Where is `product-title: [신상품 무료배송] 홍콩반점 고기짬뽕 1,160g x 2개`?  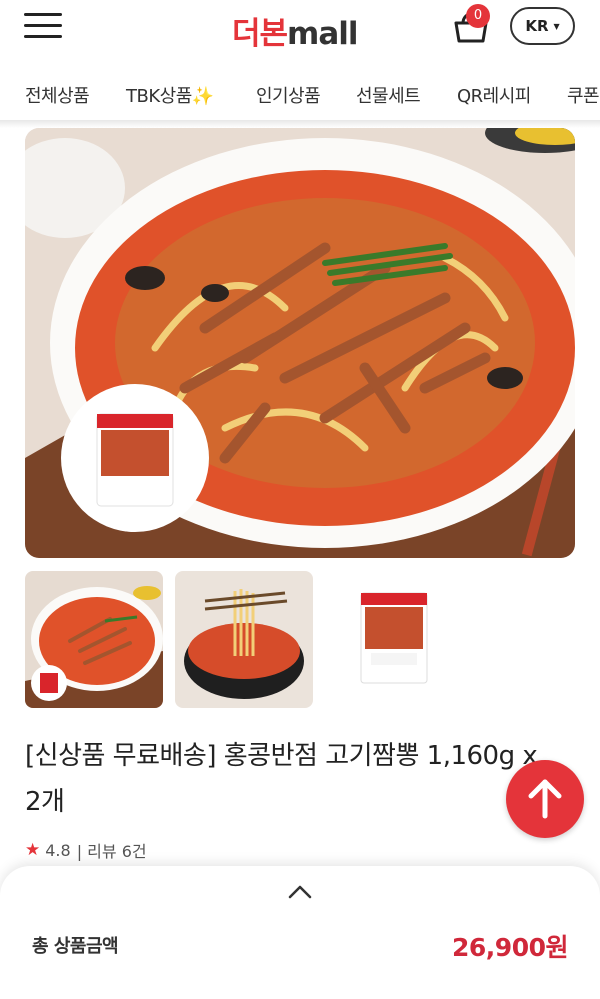 product-title: [신상품 무료배송] 홍콩반점 고기짬뽕 1,160g x 2개 is located at coordinates (281, 779).